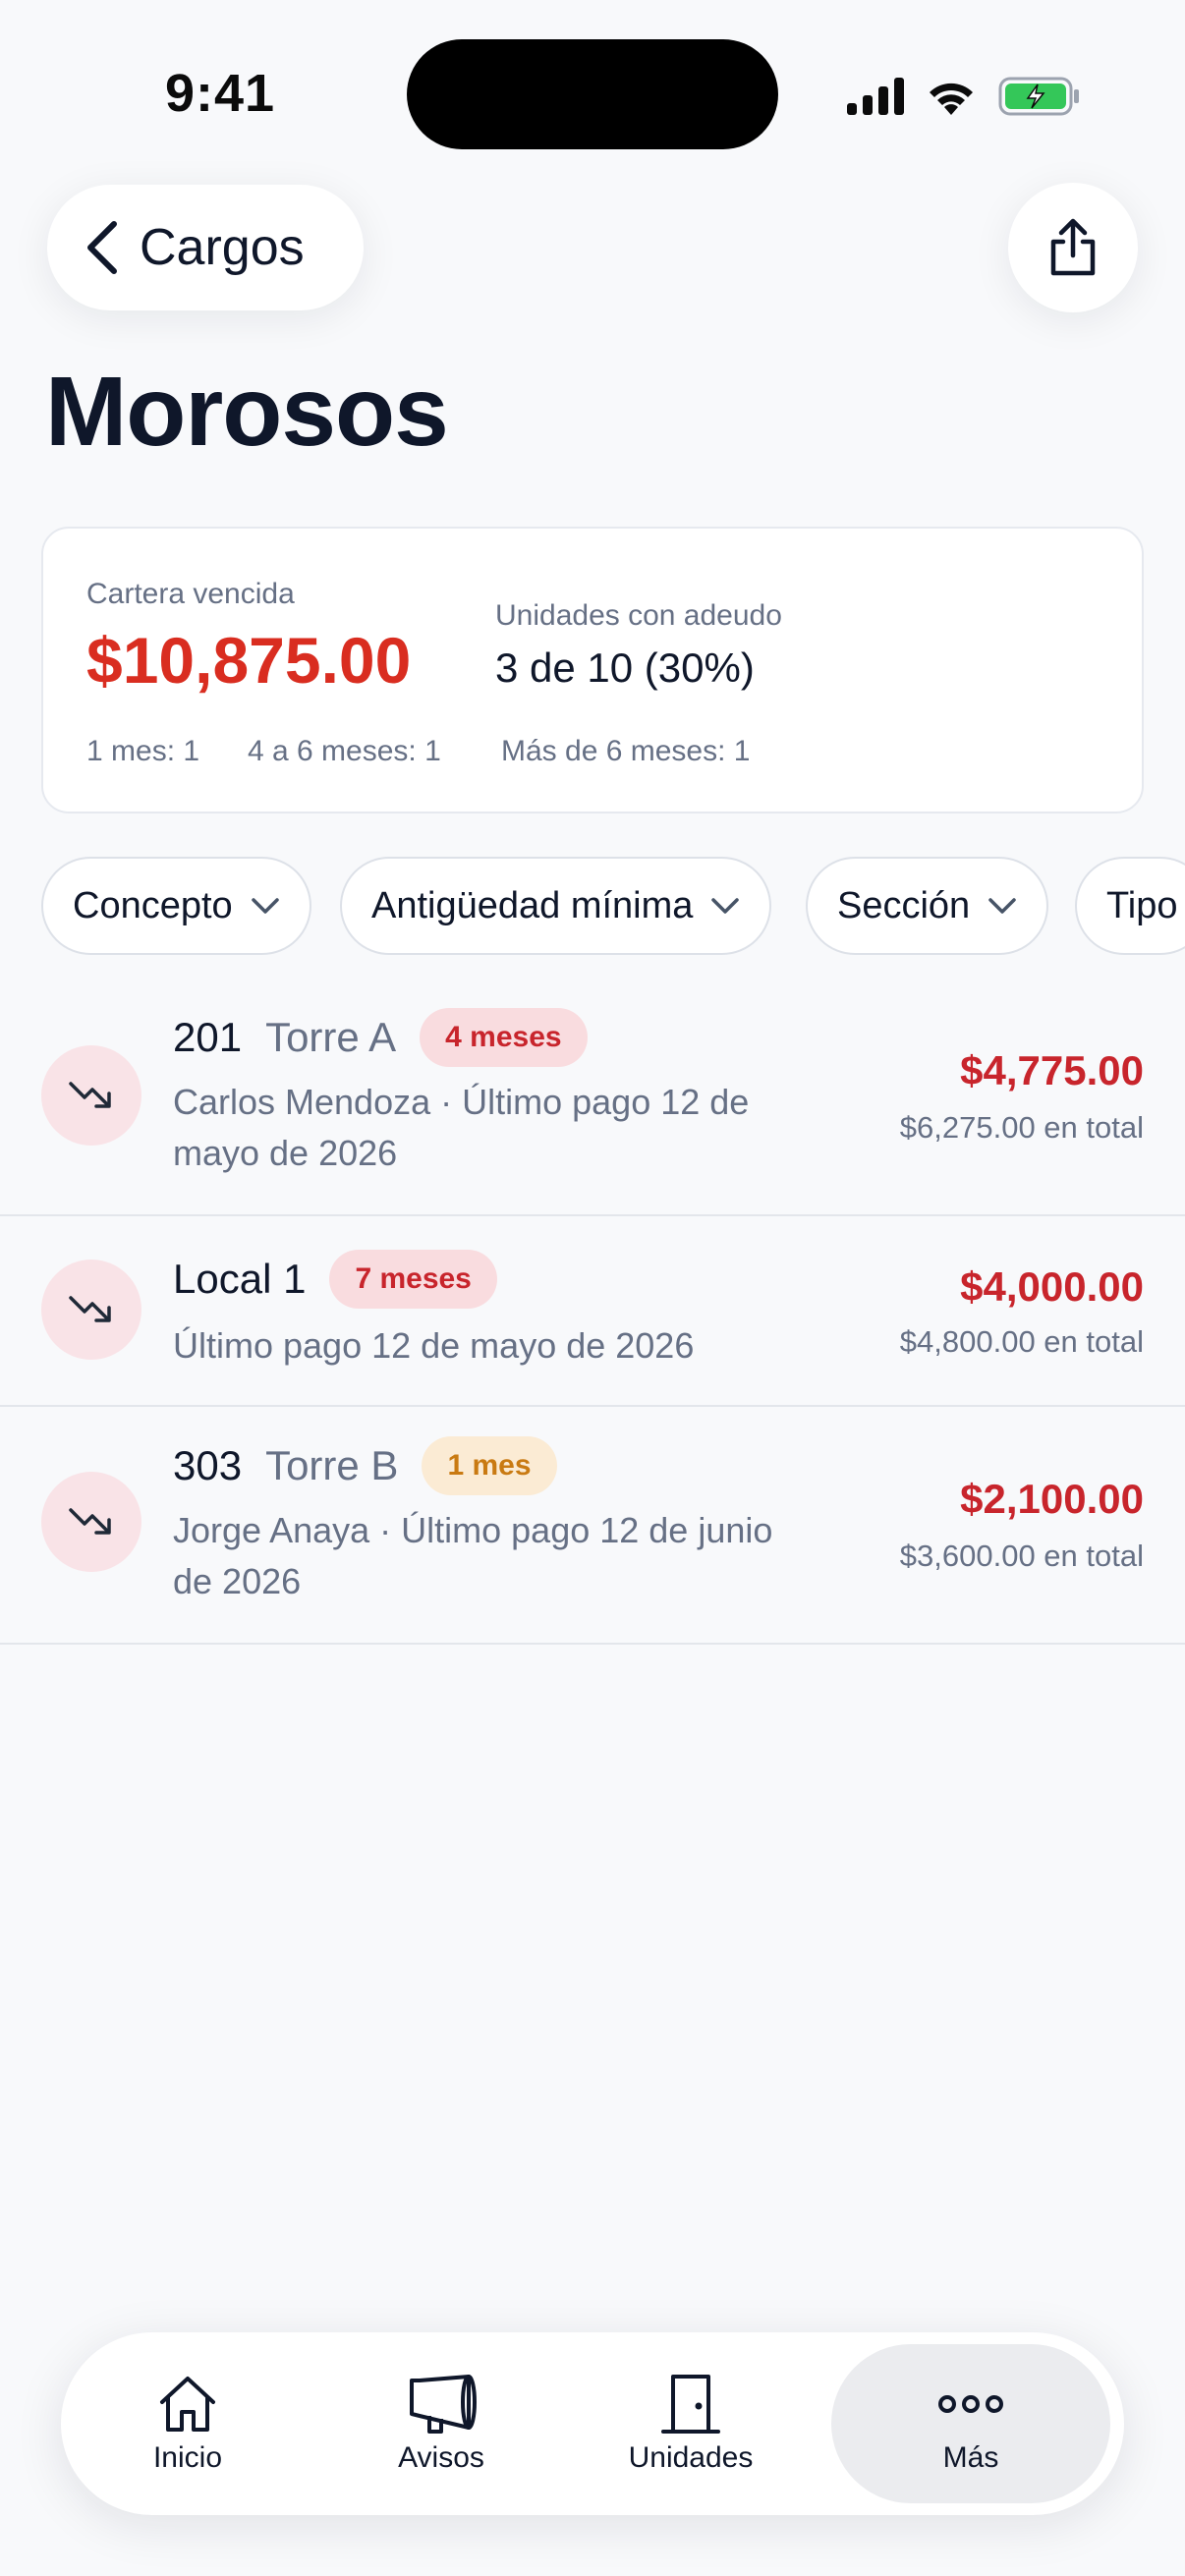  Describe the element at coordinates (221, 93) in the screenshot. I see `status-time: 9:41` at that location.